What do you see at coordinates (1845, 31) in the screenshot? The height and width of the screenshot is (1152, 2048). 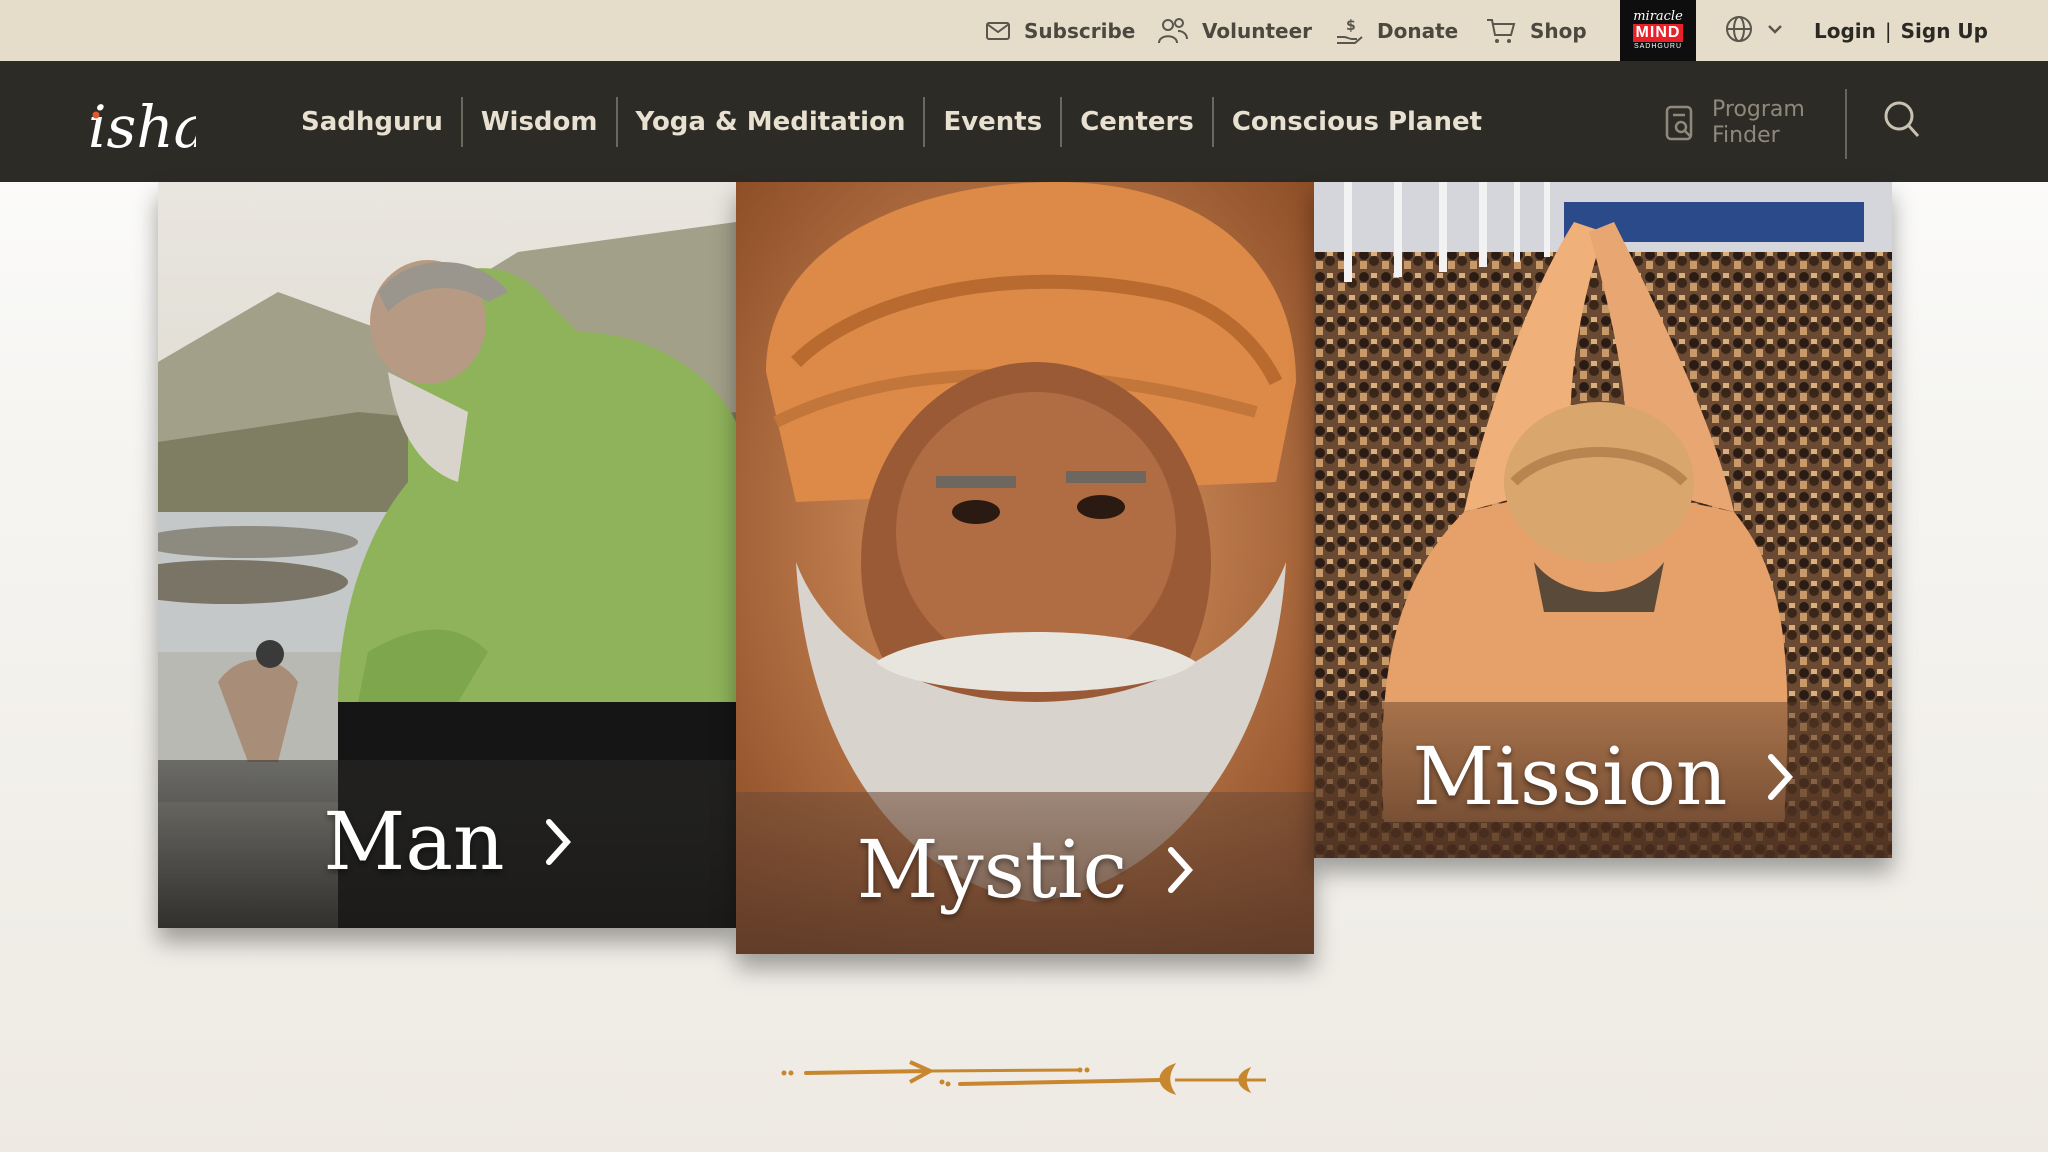 I see `login-link: Login` at bounding box center [1845, 31].